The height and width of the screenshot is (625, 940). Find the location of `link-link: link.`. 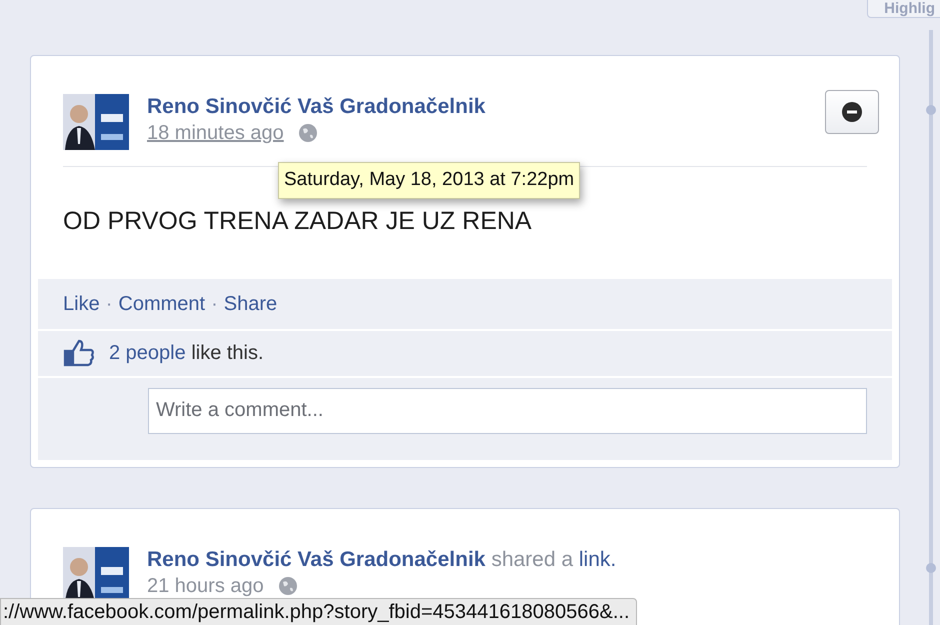

link-link: link. is located at coordinates (597, 559).